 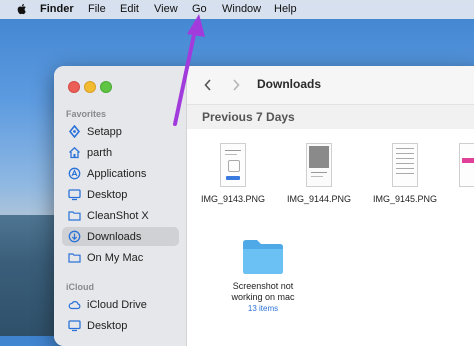 I want to click on arrow-up-icon, so click(x=189, y=70).